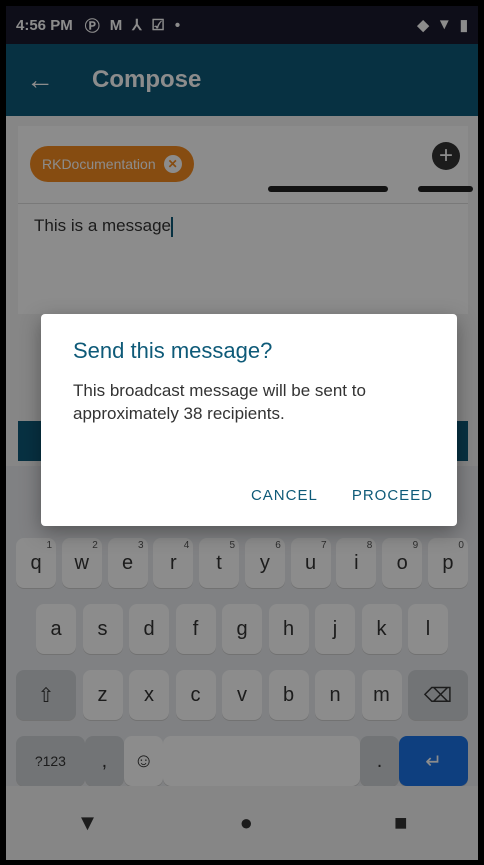  What do you see at coordinates (173, 350) in the screenshot?
I see `dialog-title: Send this message?` at bounding box center [173, 350].